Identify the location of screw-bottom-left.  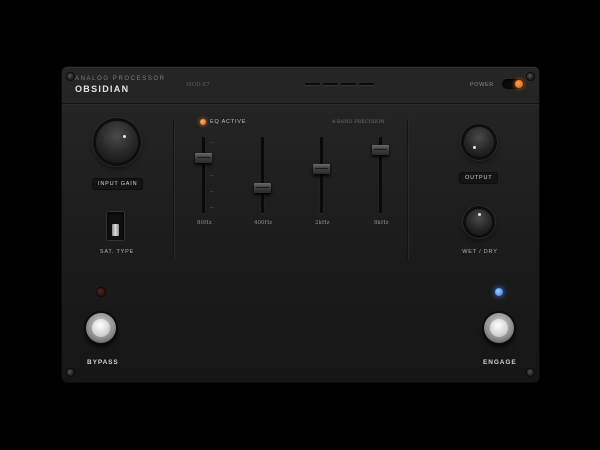
(70, 372).